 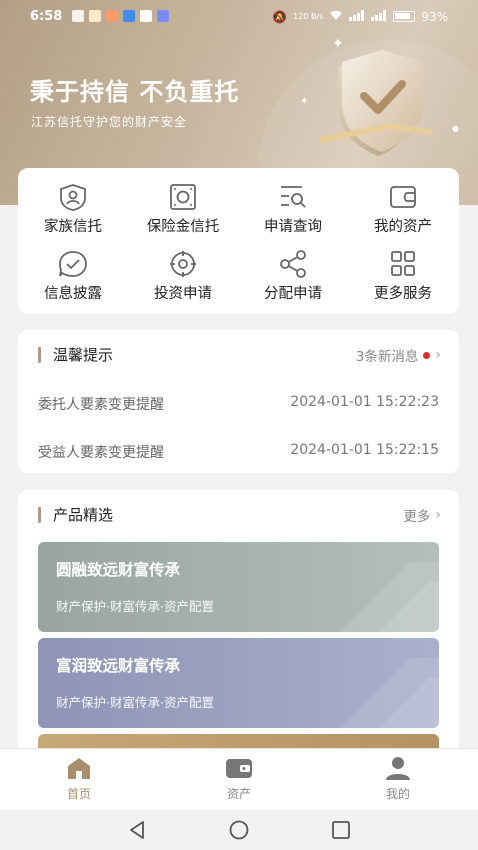 I want to click on service-more: 更多服务, so click(x=403, y=276).